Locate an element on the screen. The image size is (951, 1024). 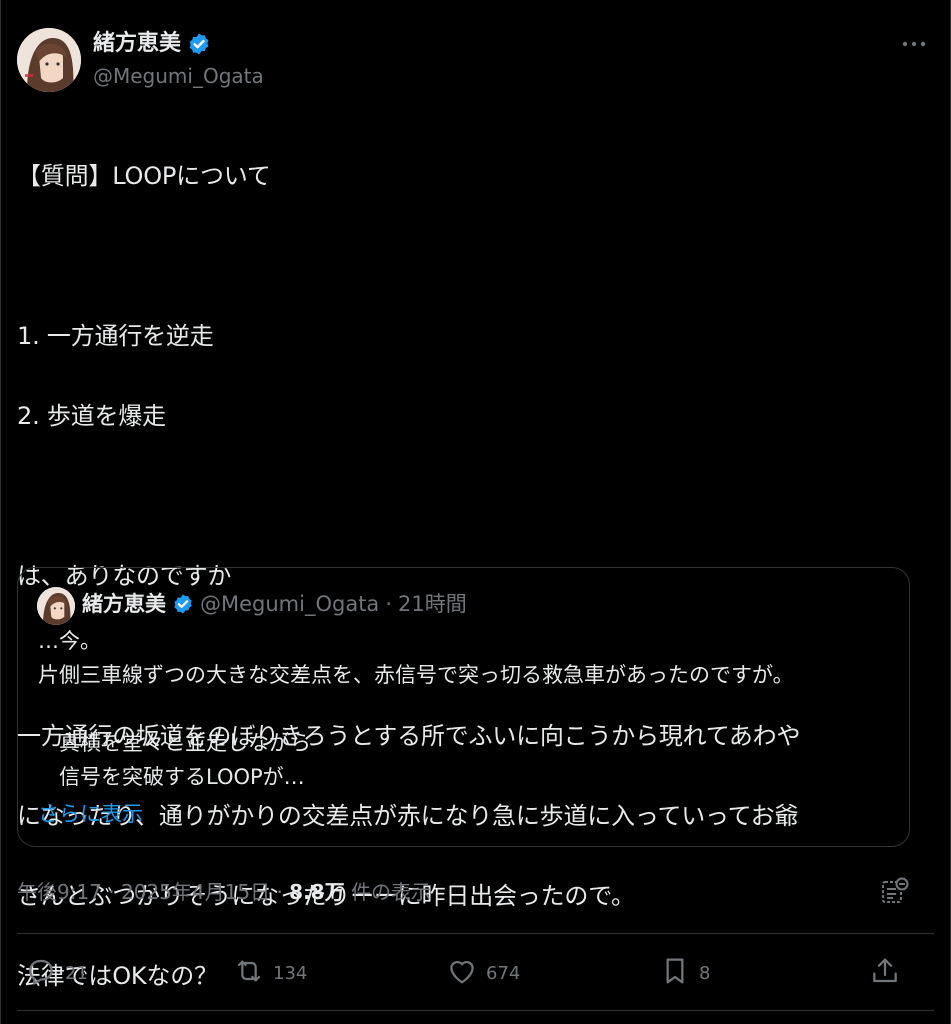
quote-line: 真横を堂々と並走しながら is located at coordinates (174, 743).